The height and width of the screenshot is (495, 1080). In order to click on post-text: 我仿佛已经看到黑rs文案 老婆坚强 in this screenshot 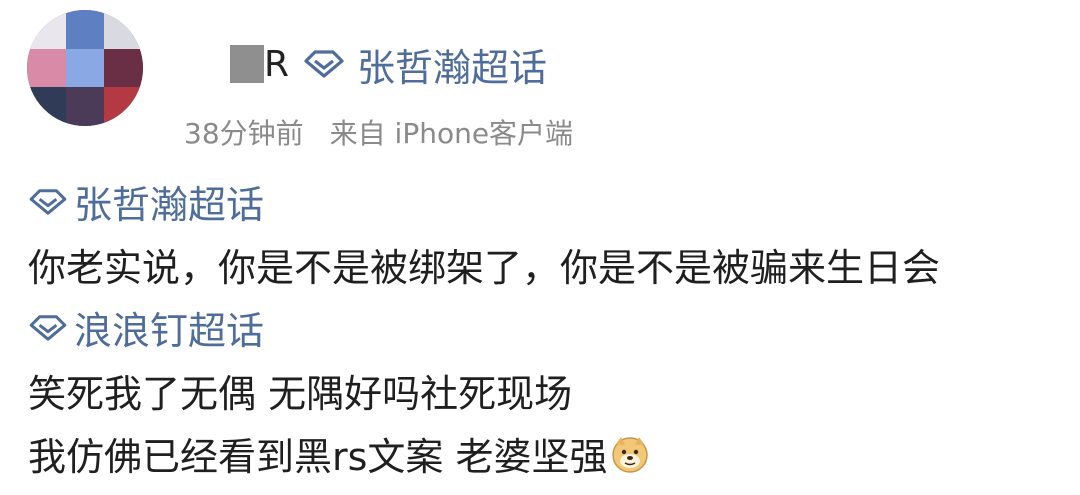, I will do `click(318, 457)`.